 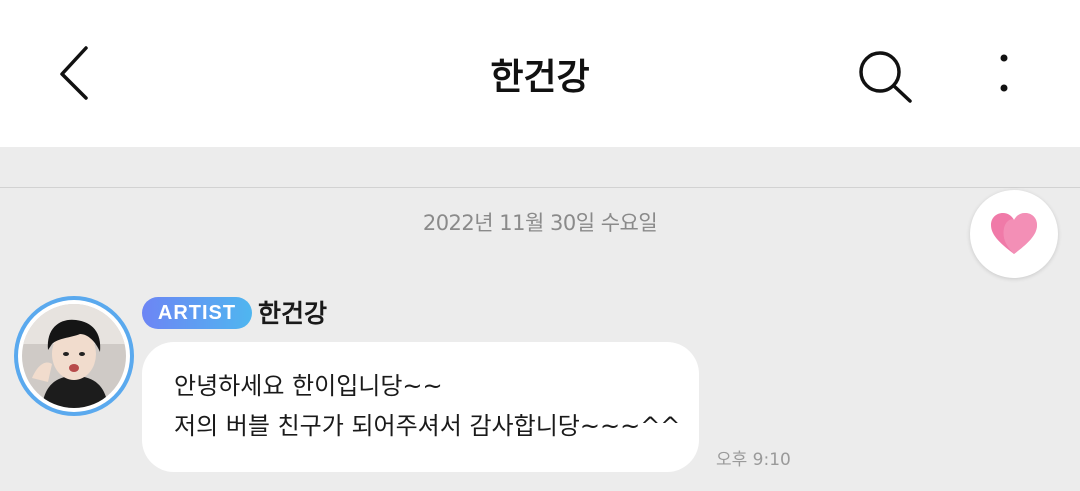 I want to click on heart-icon, so click(x=1014, y=233).